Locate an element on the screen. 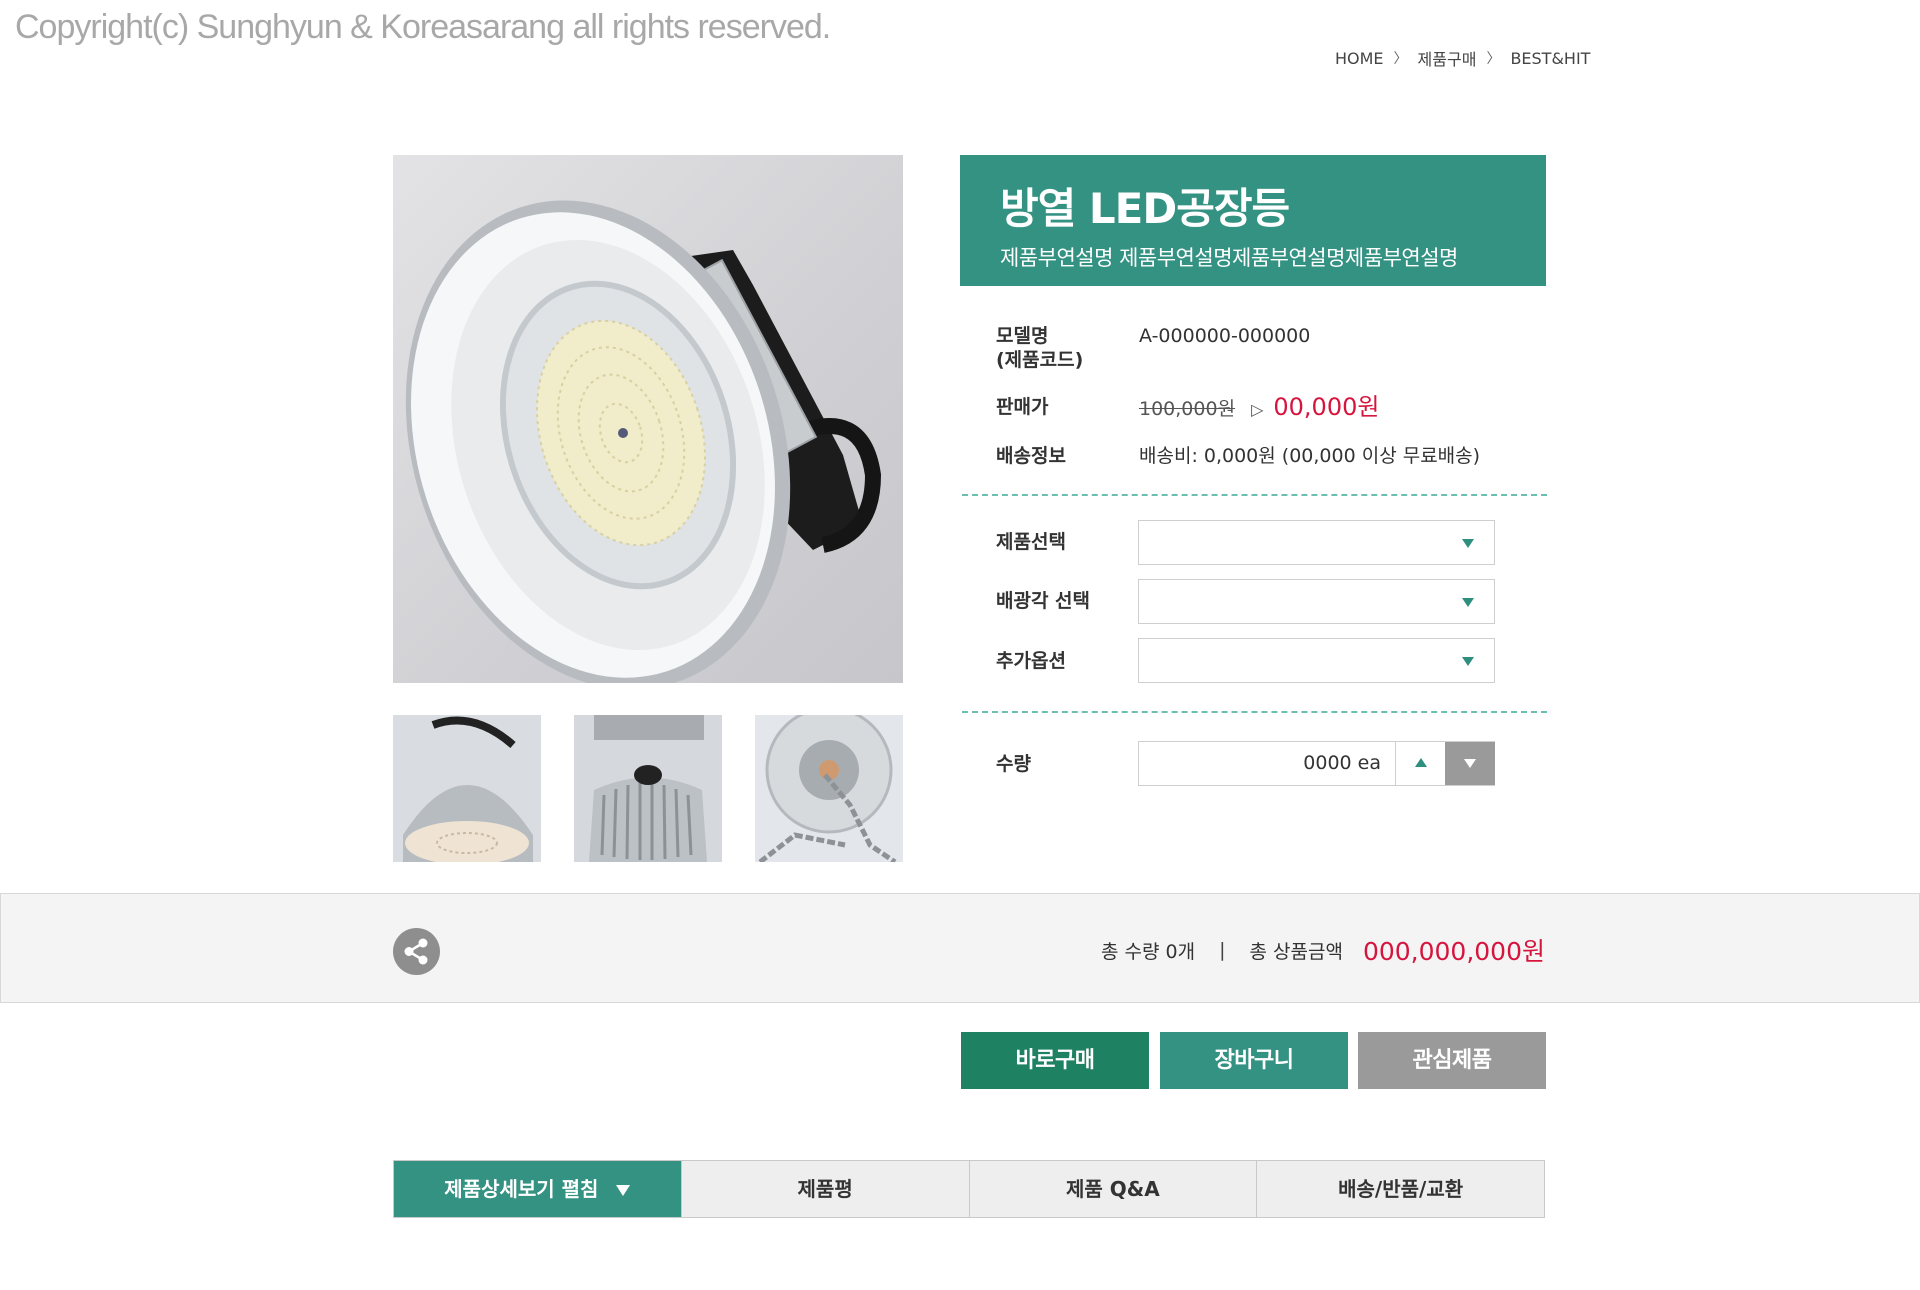 Image resolution: width=1920 pixels, height=1290 pixels. buy-now-button: 바로구매 is located at coordinates (1055, 1060).